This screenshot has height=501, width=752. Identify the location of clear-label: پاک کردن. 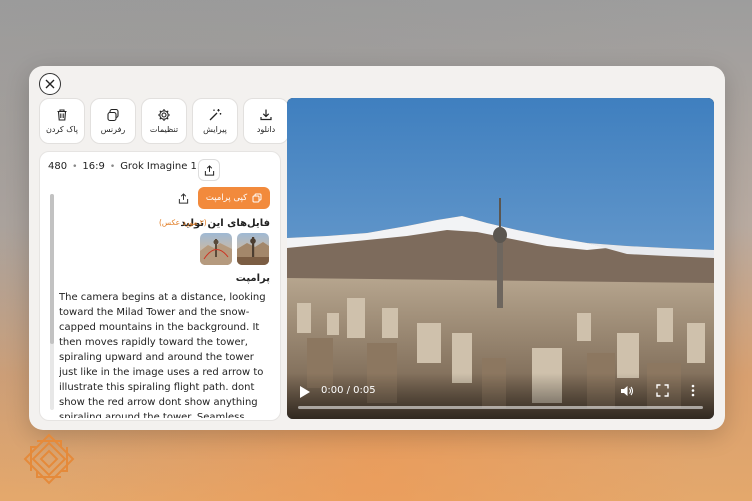
(62, 129).